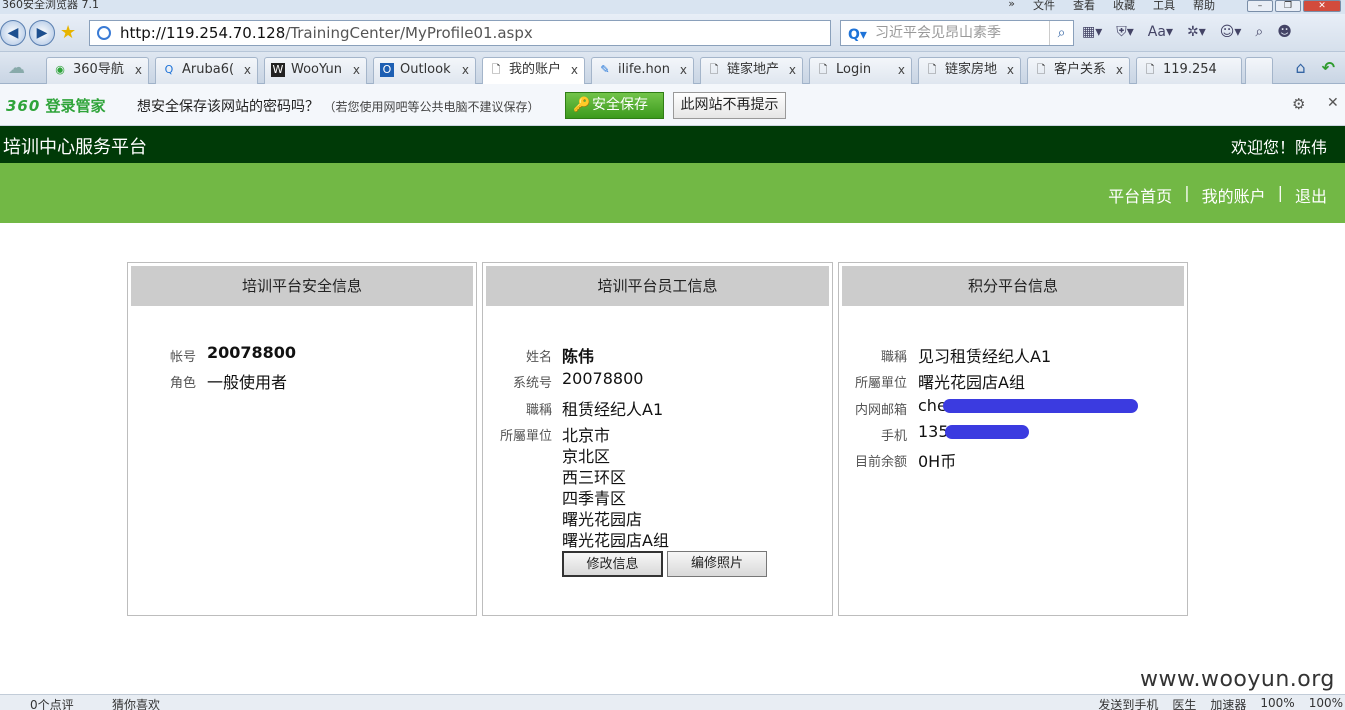 This screenshot has height=710, width=1345. What do you see at coordinates (717, 564) in the screenshot?
I see `edit-photo-button: 编修照片` at bounding box center [717, 564].